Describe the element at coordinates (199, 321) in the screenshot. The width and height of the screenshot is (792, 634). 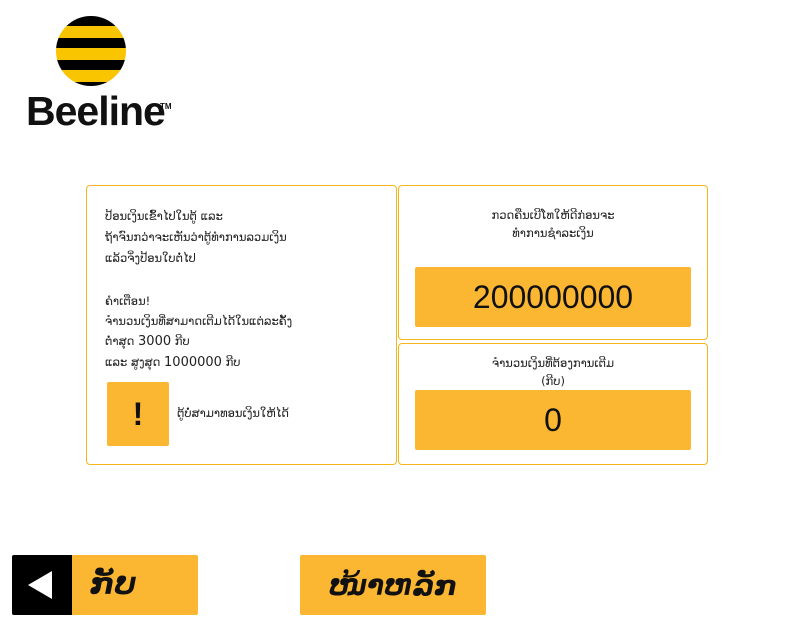
I see `warning-line-1: ຈຳນວນເງິນທີ່ສາມາດເຕີມໄດ້ໃນແຕ່ລະຄັ້ງ` at that location.